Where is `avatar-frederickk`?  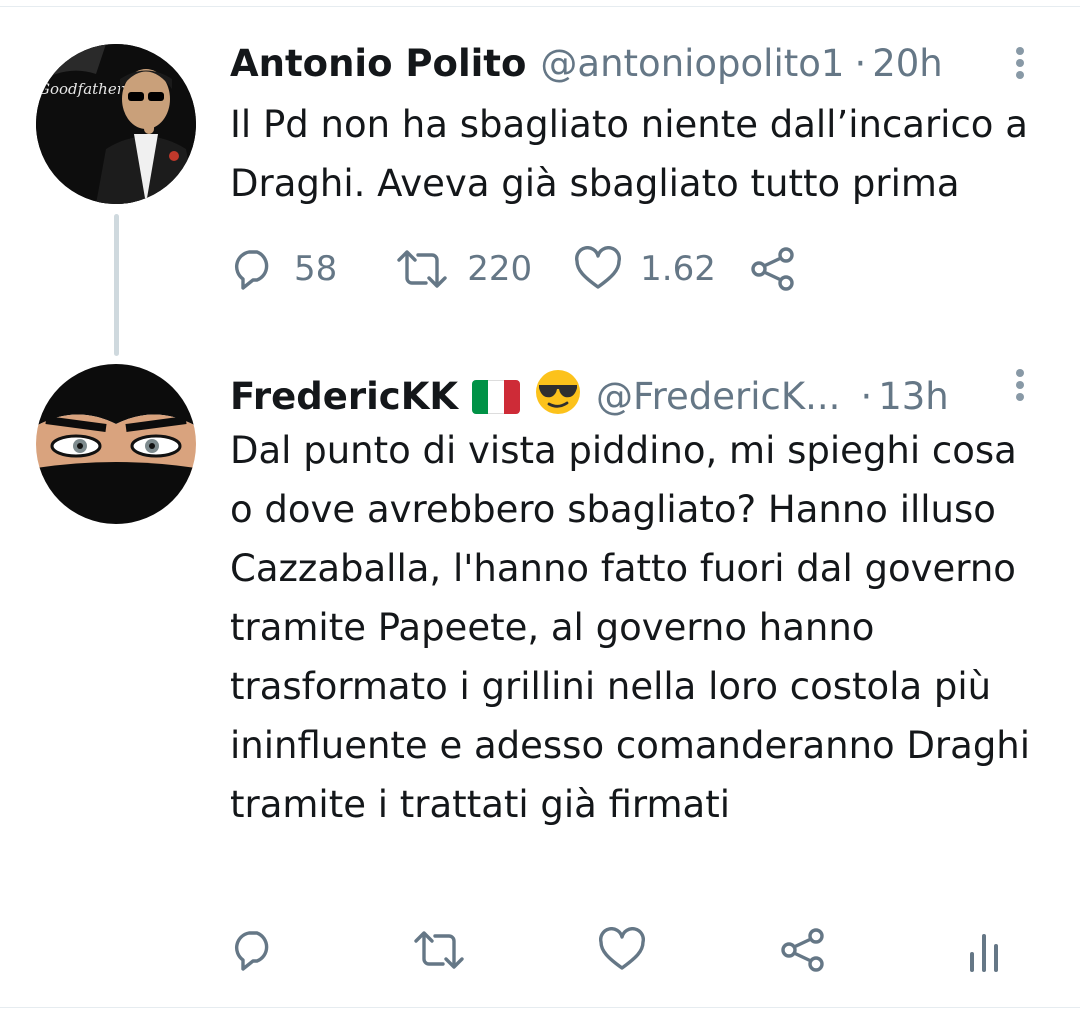 avatar-frederickk is located at coordinates (116, 444).